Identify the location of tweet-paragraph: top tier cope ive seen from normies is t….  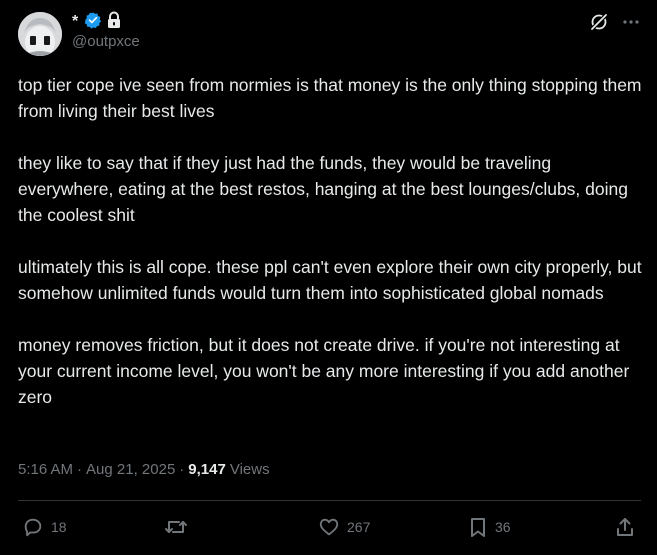
(330, 98).